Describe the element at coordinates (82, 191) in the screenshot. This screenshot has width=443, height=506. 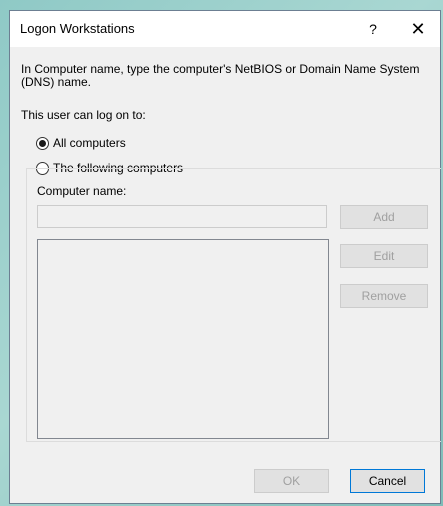
I see `computer-name-label: Computer name:` at that location.